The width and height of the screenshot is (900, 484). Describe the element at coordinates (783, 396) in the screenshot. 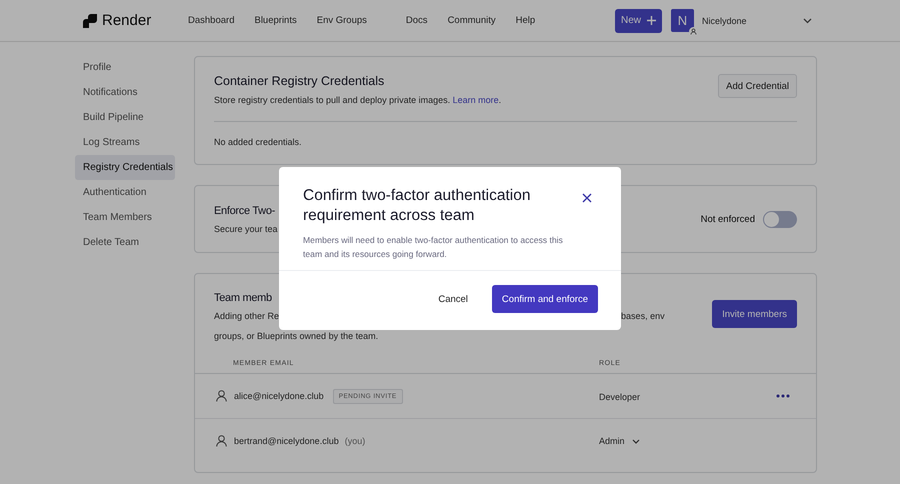

I see `more-icon` at that location.